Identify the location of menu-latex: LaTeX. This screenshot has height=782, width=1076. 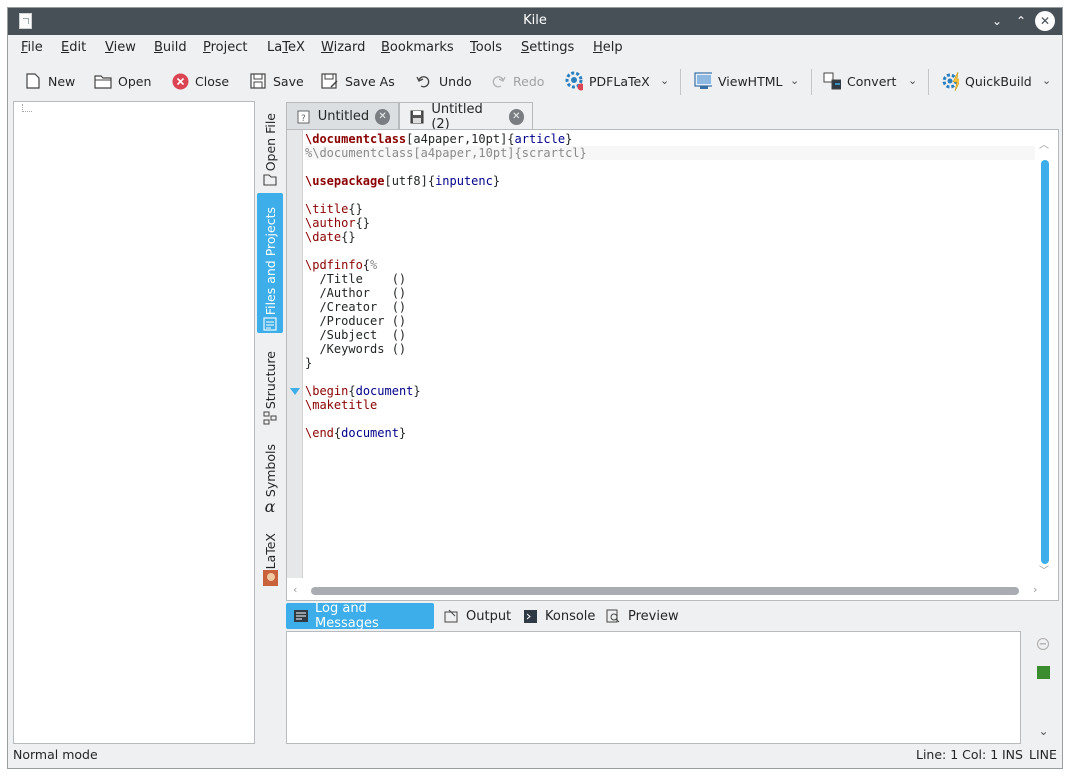
(286, 47).